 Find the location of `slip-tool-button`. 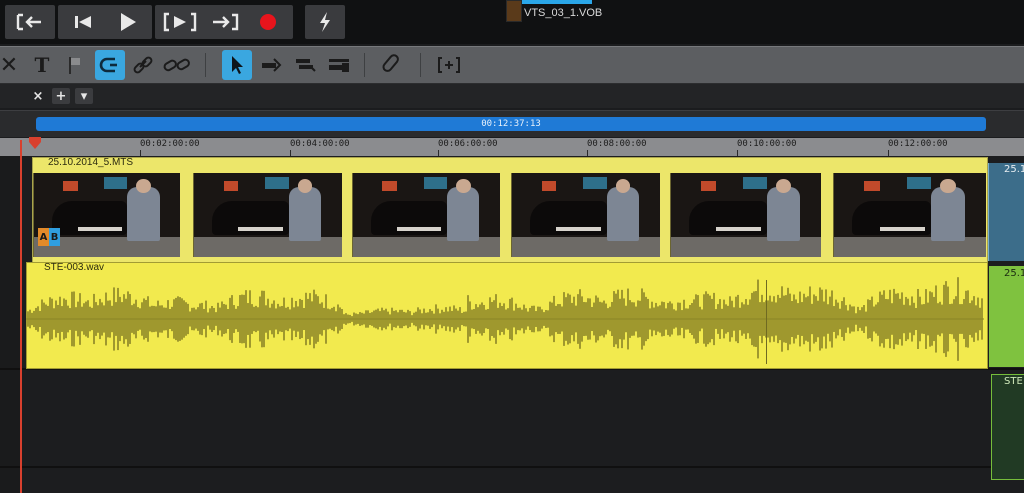

slip-tool-button is located at coordinates (339, 65).